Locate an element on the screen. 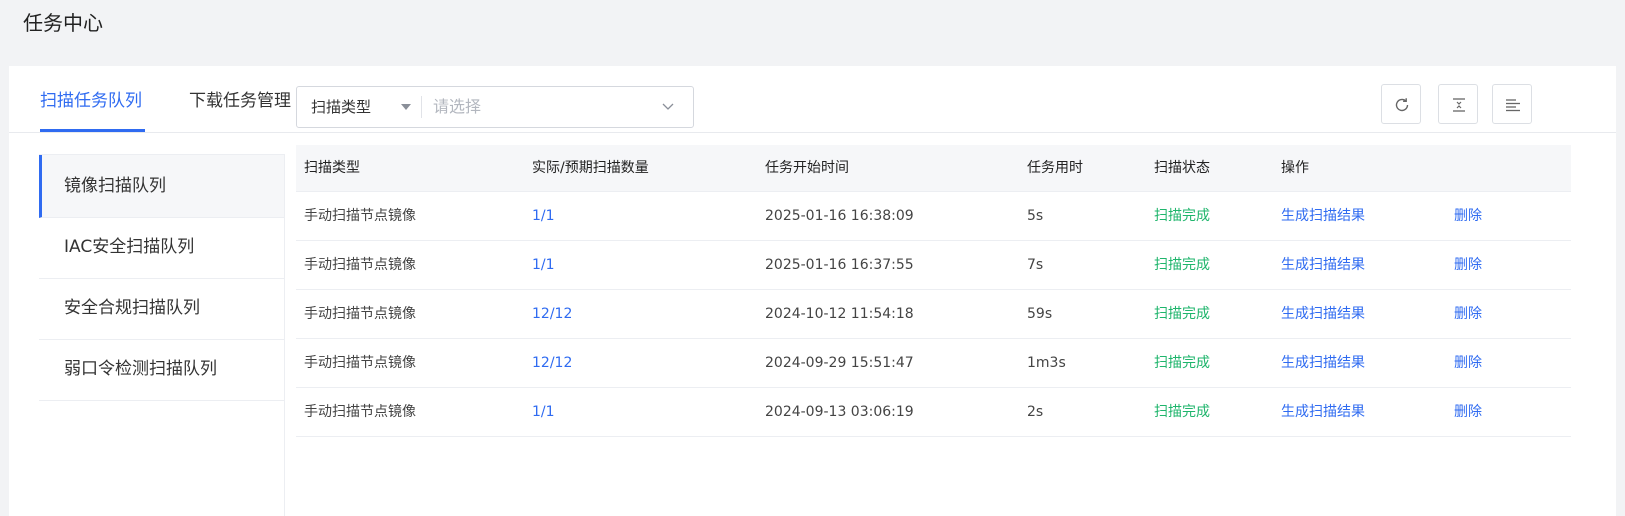 The height and width of the screenshot is (516, 1625). header-scan-type: 扫描类型 is located at coordinates (332, 168).